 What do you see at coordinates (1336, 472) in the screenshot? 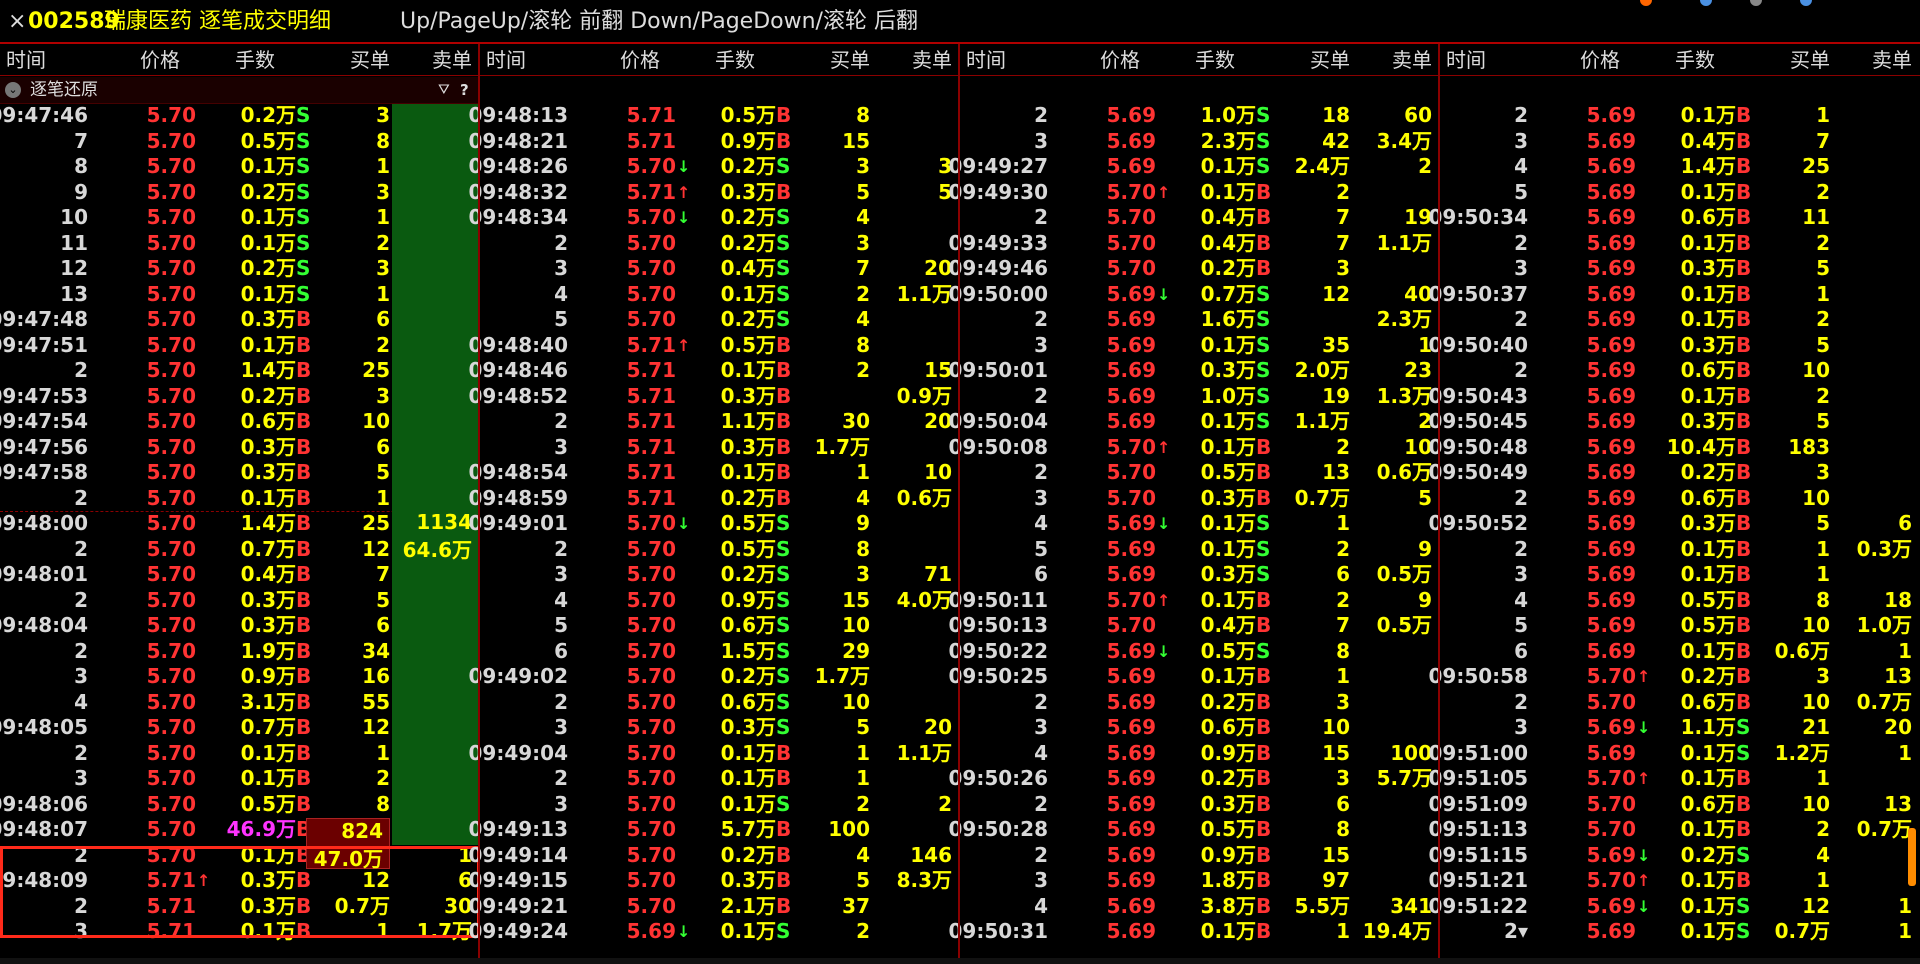
I see `buy-order: 13` at bounding box center [1336, 472].